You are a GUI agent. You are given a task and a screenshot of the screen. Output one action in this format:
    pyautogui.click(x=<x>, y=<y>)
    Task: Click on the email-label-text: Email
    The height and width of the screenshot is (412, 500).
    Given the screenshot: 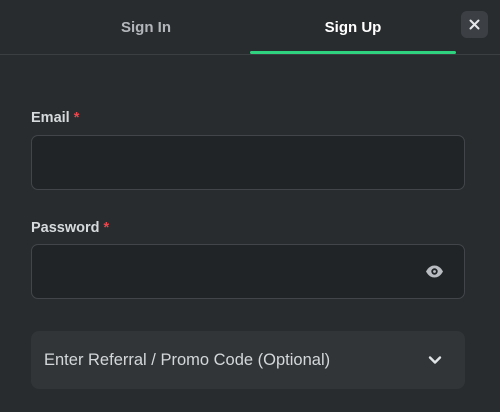 What is the action you would take?
    pyautogui.click(x=50, y=118)
    